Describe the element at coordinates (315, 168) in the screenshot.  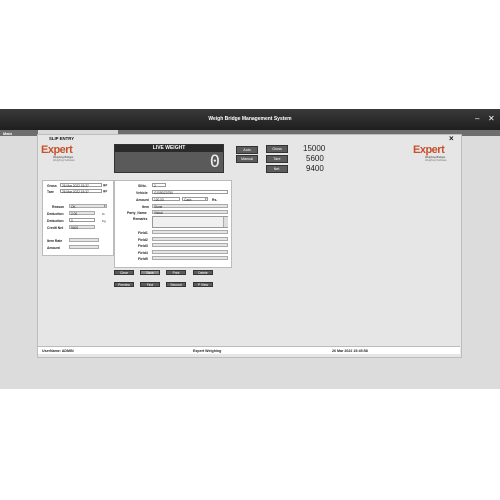
I see `net-value: 9400` at that location.